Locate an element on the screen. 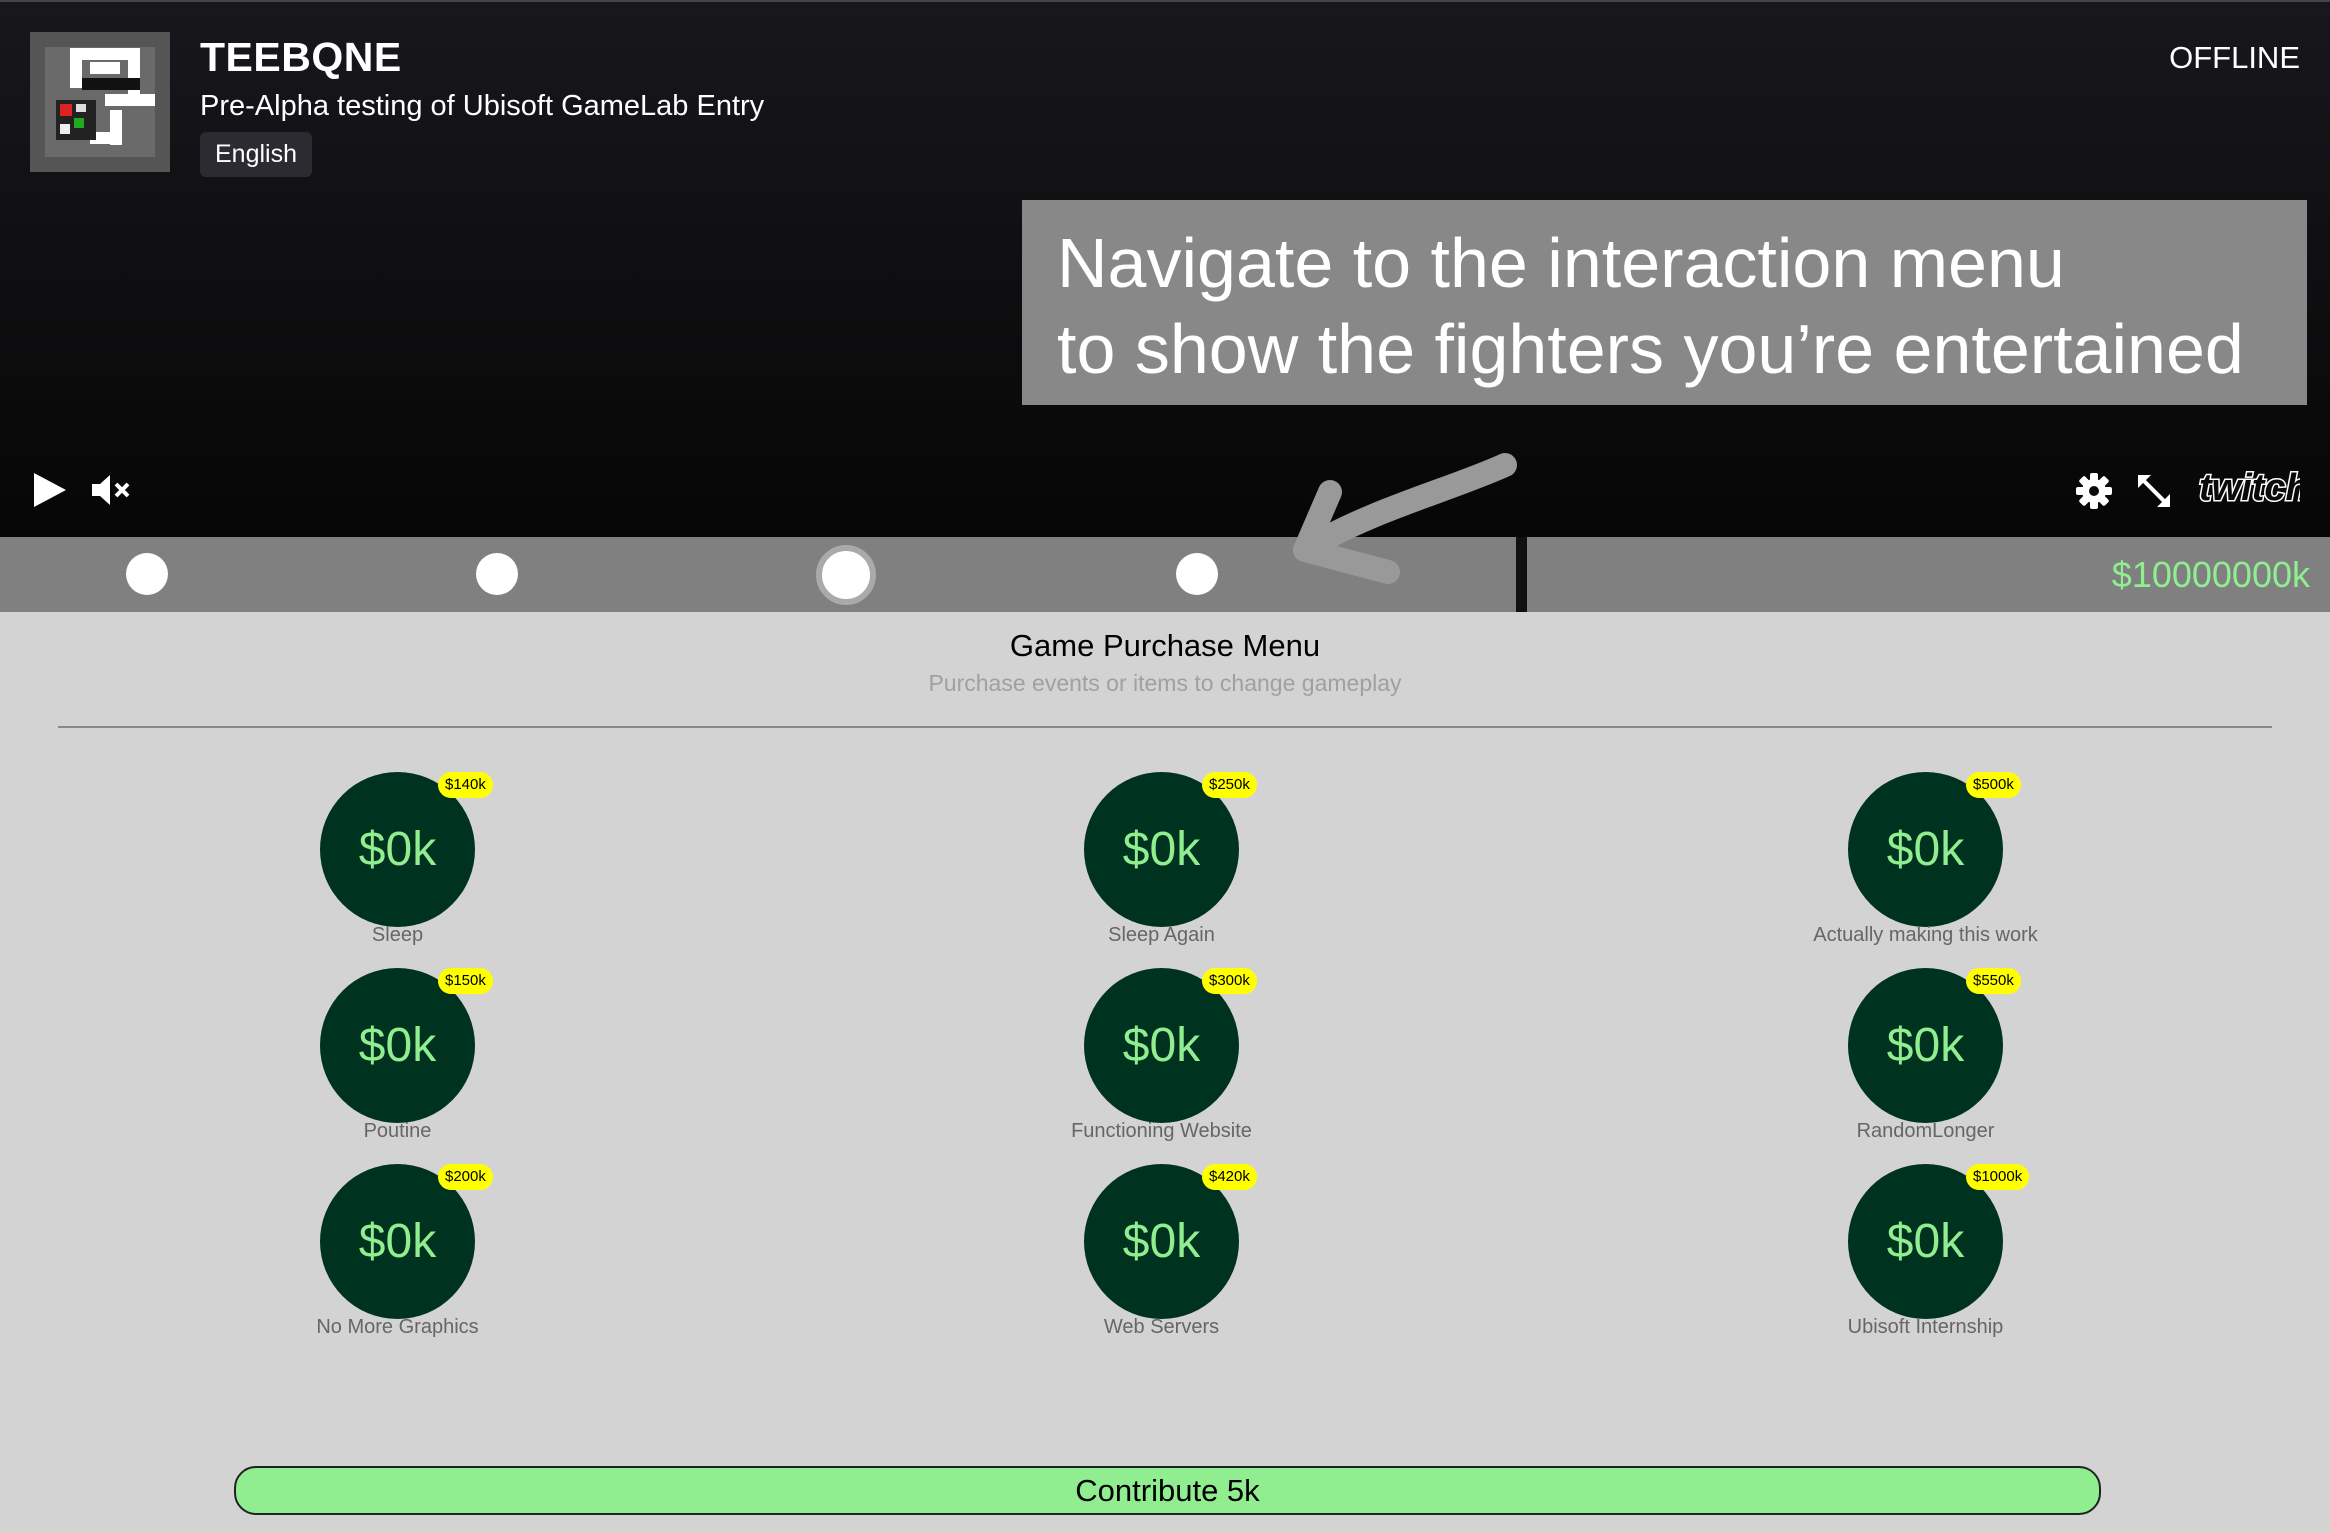 This screenshot has height=1533, width=2330. price-badge: $150k is located at coordinates (465, 981).